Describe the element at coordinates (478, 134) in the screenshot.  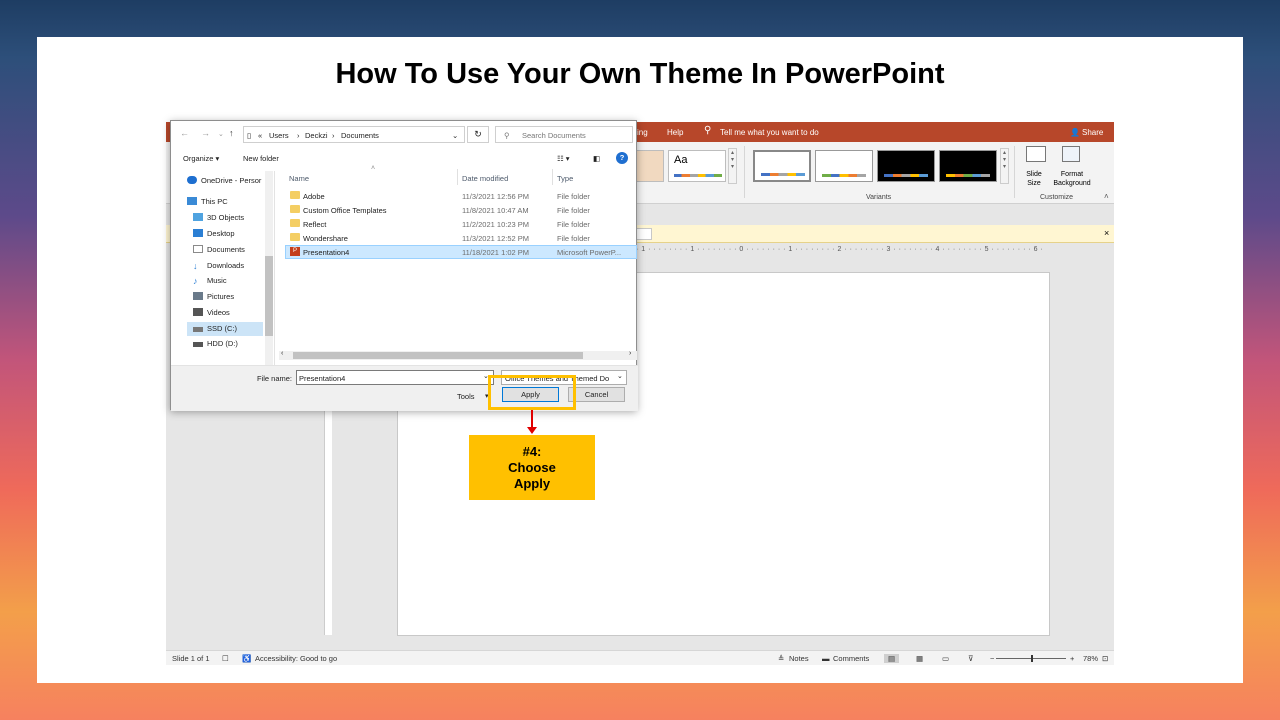
I see `refresh-icon: ↻` at that location.